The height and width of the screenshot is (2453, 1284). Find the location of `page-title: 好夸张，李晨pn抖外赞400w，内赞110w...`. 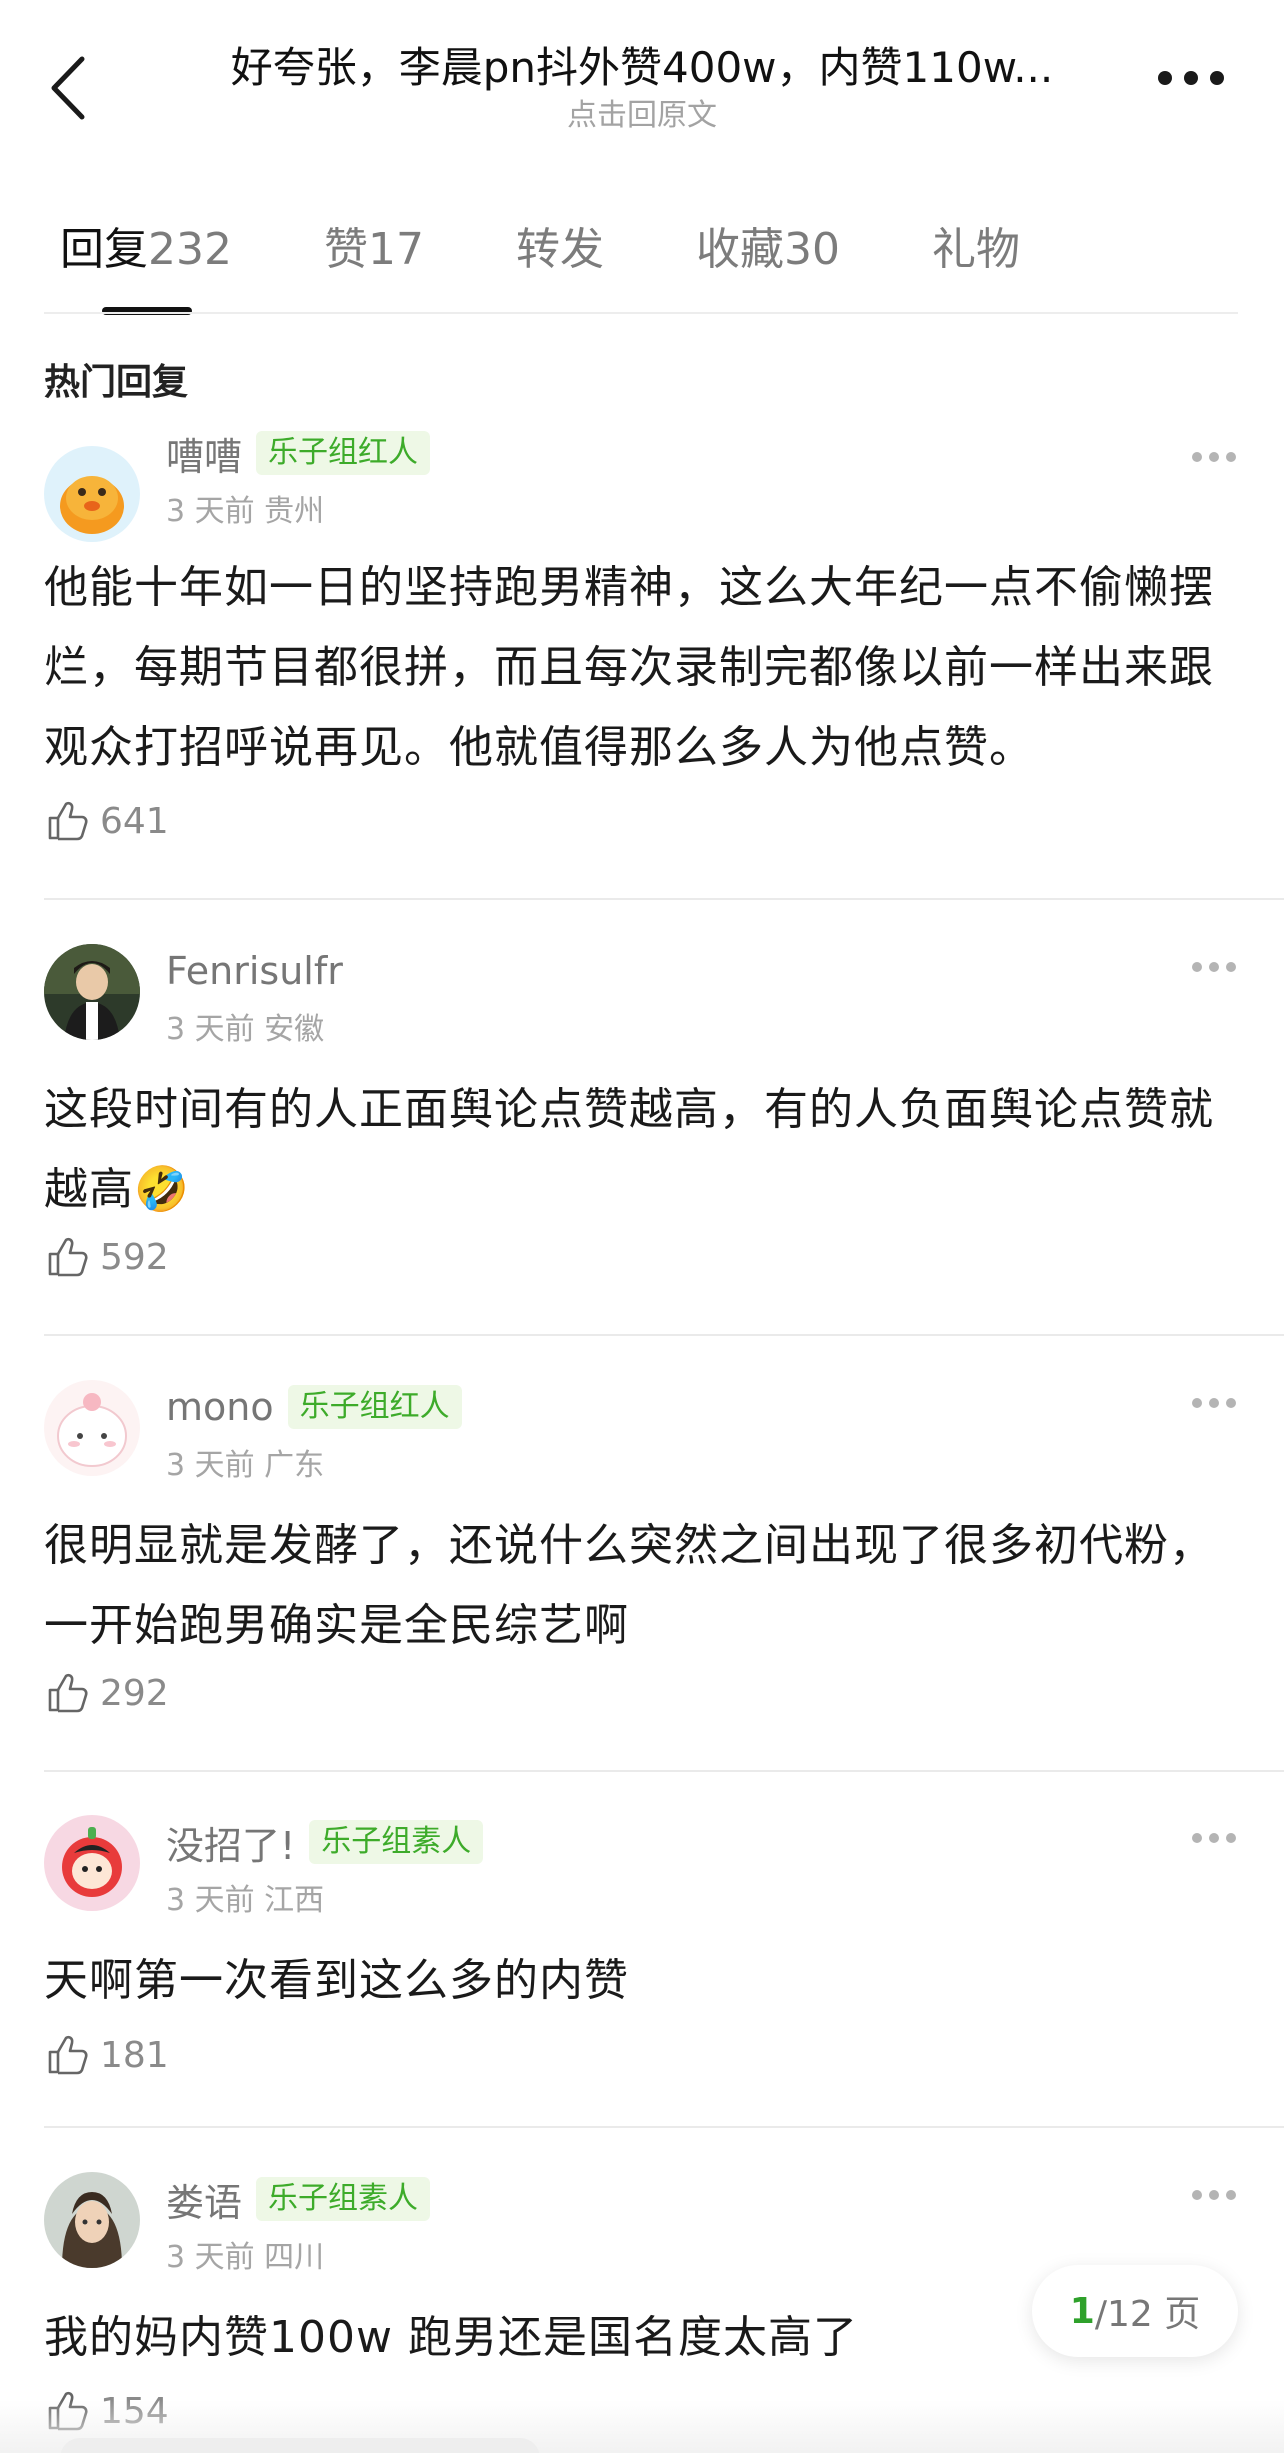

page-title: 好夸张，李晨pn抖外赞400w，内赞110w... is located at coordinates (642, 67).